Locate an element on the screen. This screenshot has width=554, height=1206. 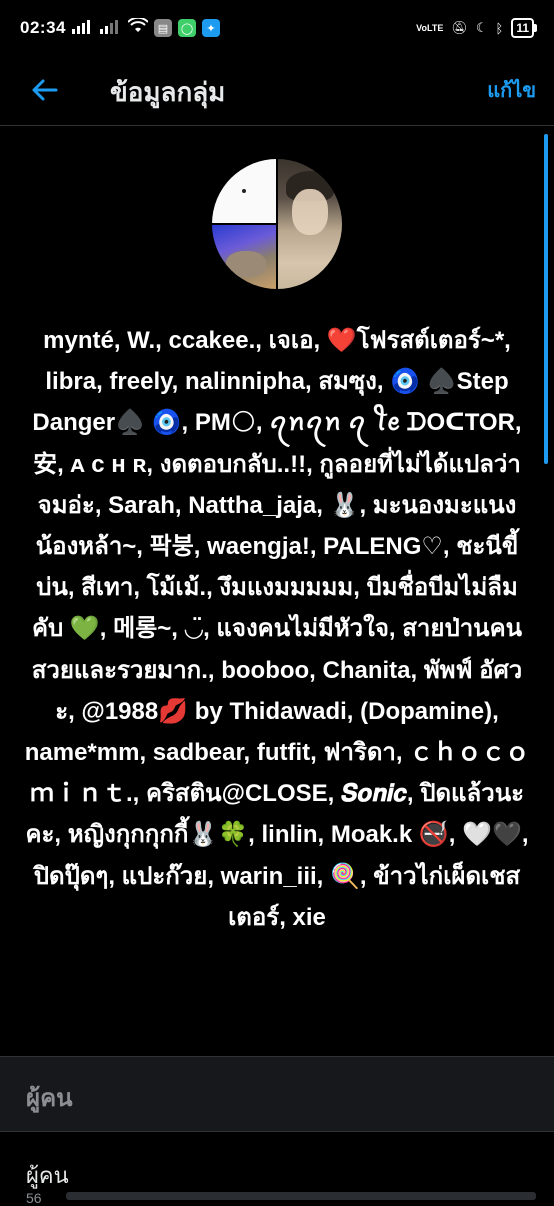
signal-icon is located at coordinates (82, 28).